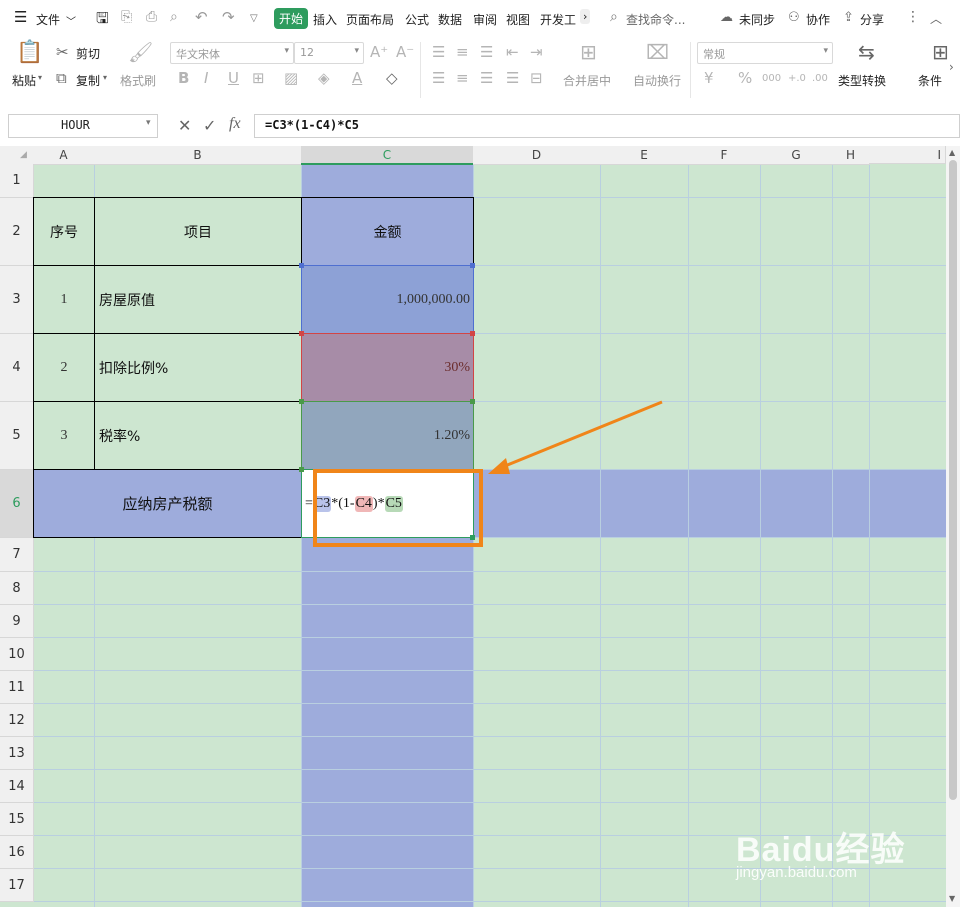  Describe the element at coordinates (657, 80) in the screenshot. I see `wrap-text-button: 自动换行` at that location.